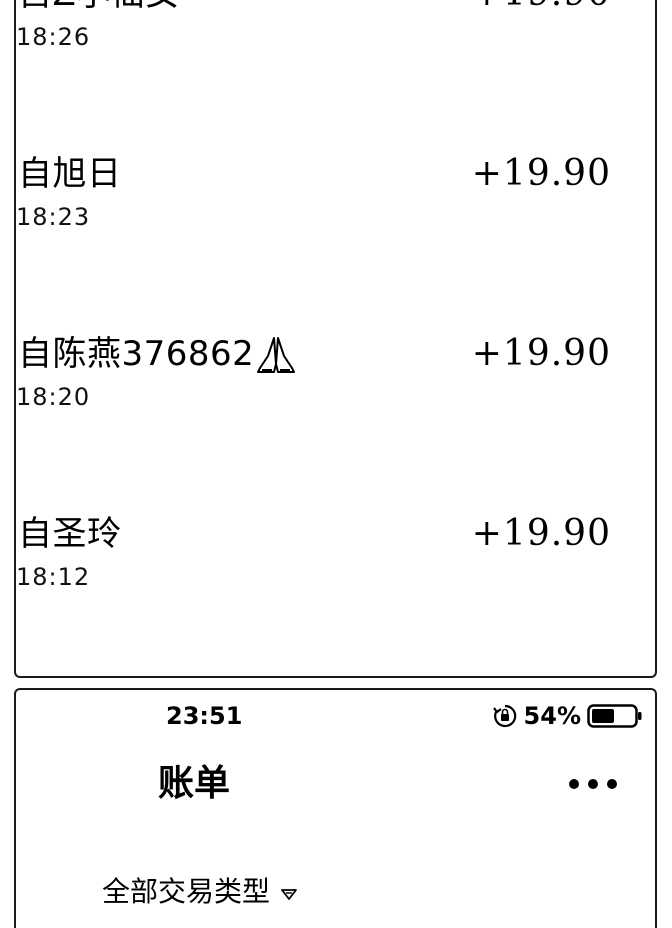 This screenshot has width=672, height=928. Describe the element at coordinates (53, 37) in the screenshot. I see `transaction-time: 18:26` at that location.